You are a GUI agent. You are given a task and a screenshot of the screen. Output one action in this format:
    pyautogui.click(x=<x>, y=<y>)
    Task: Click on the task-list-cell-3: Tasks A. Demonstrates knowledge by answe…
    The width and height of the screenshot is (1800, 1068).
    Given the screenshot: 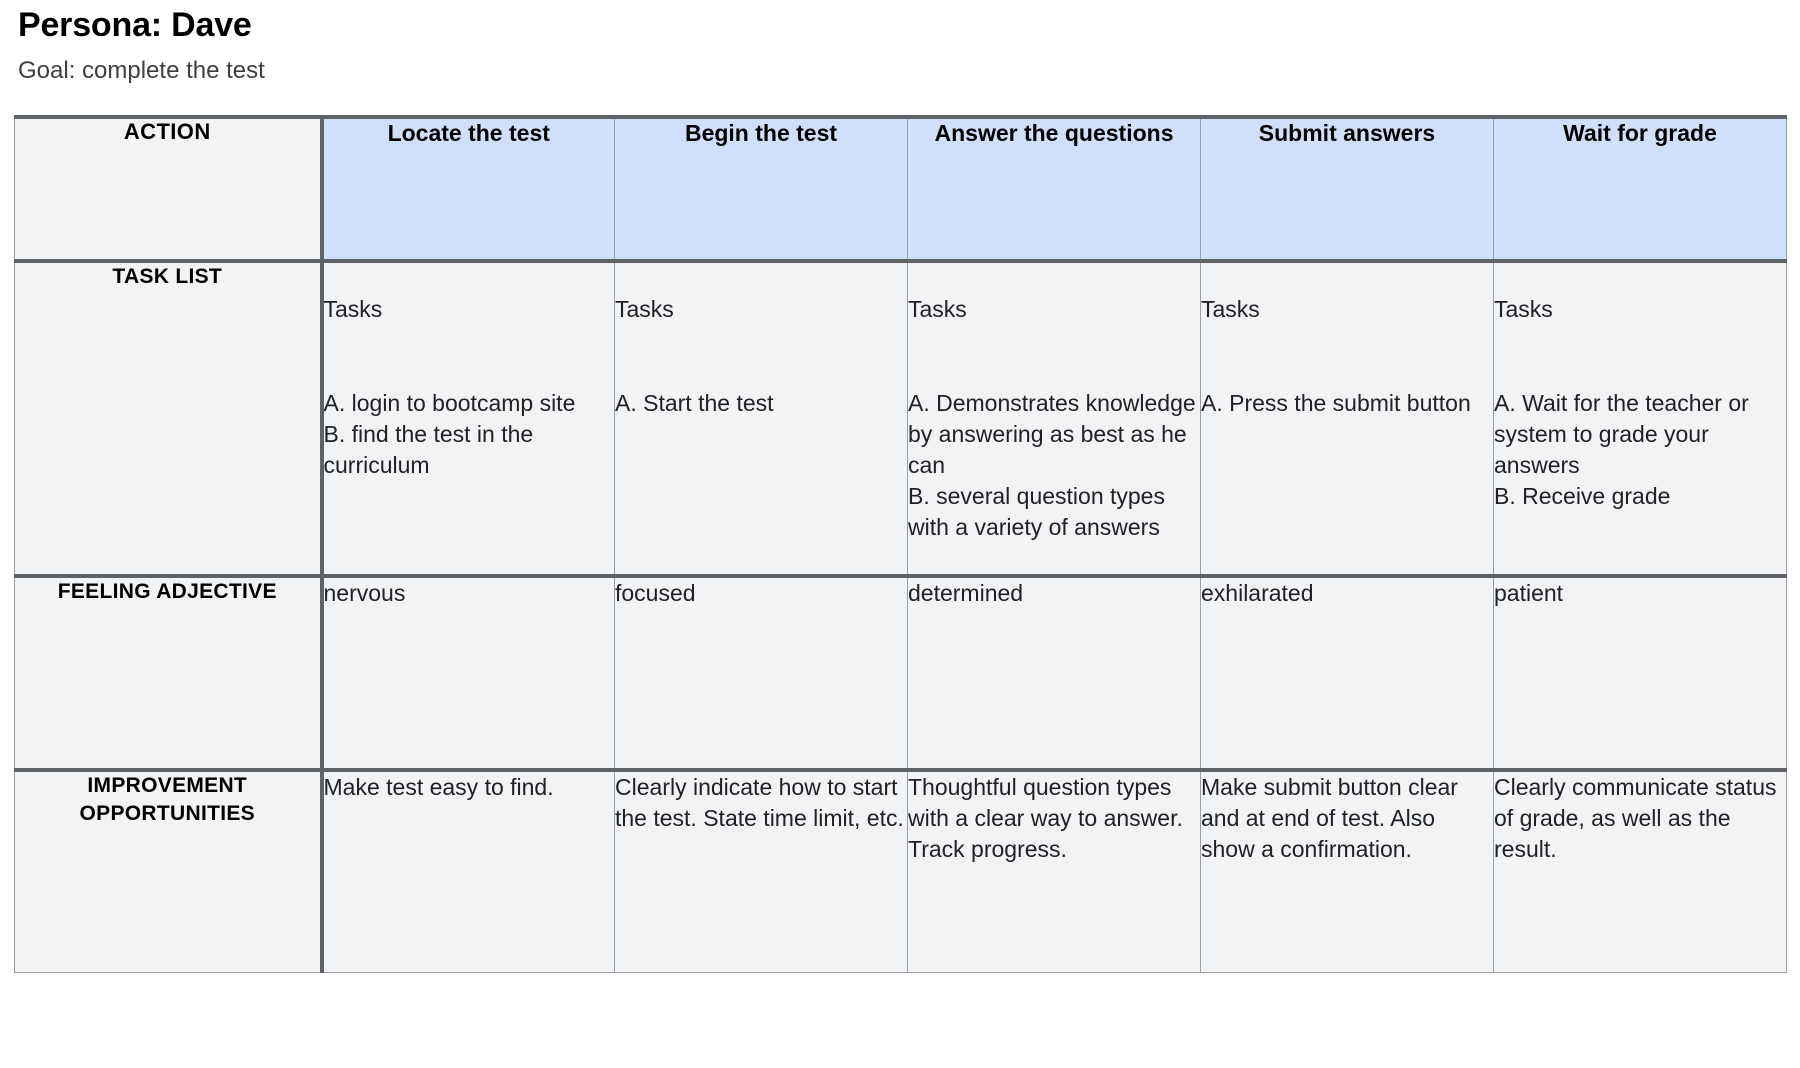 What is the action you would take?
    pyautogui.click(x=1054, y=419)
    